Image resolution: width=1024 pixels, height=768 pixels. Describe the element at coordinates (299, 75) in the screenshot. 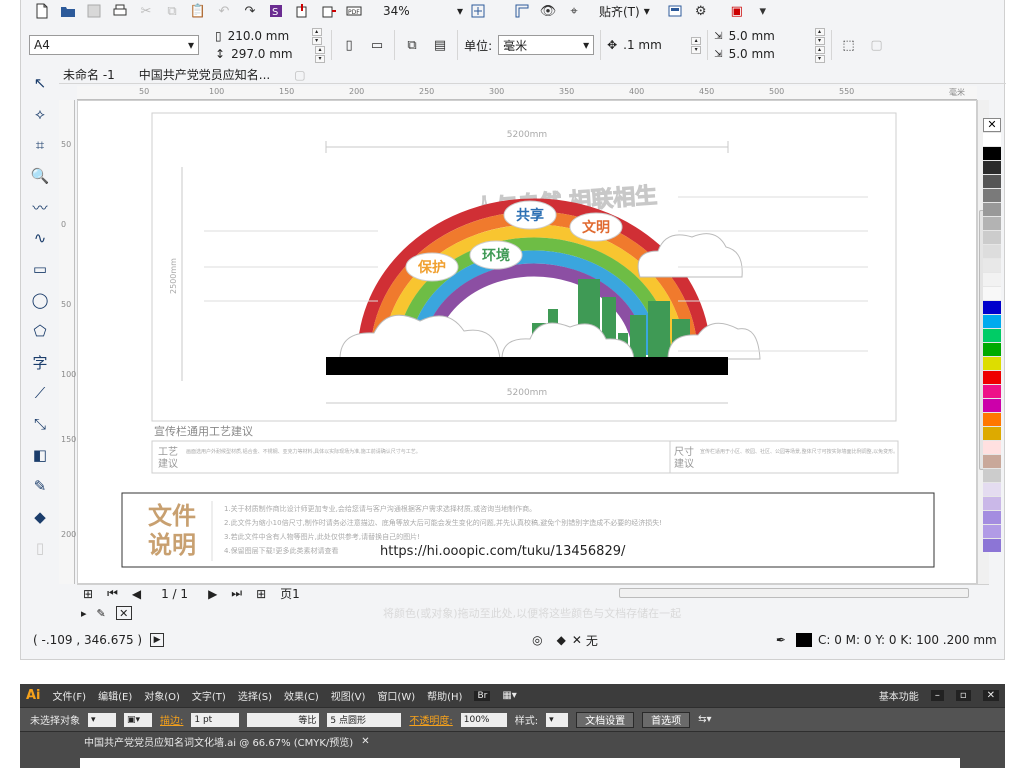

I see `new-tab-icon: ▢` at that location.